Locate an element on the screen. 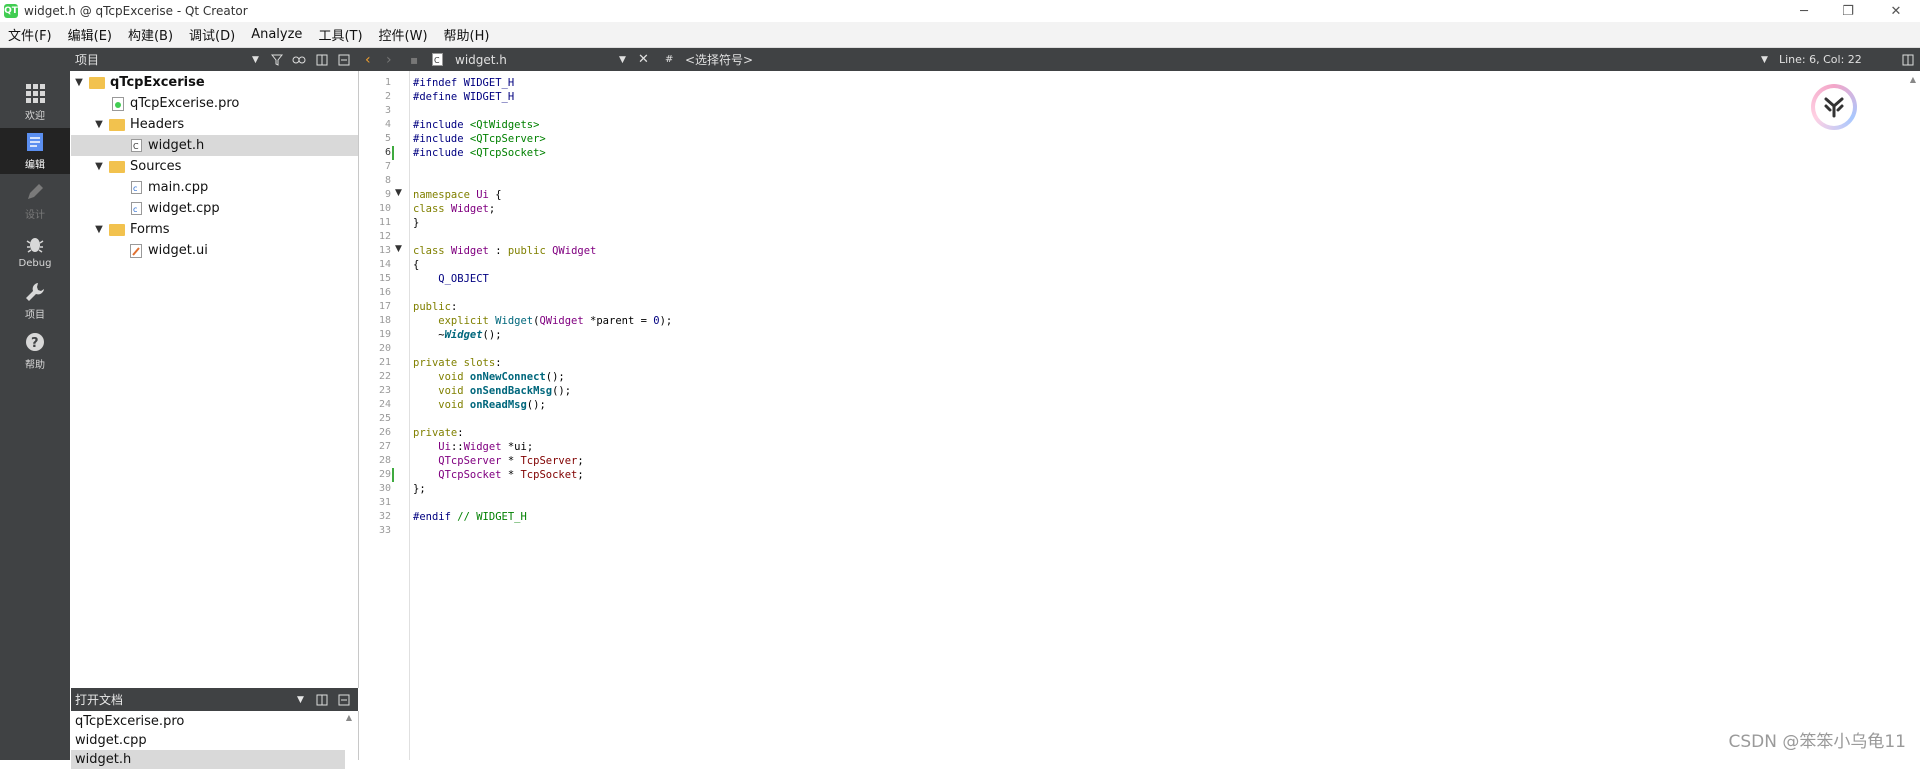 Image resolution: width=1920 pixels, height=769 pixels. code-token: WIDGET_H is located at coordinates (486, 97).